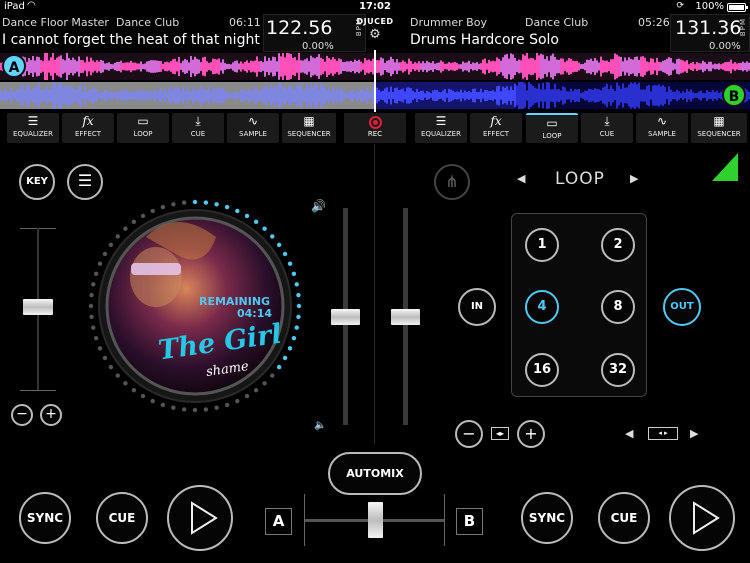 The height and width of the screenshot is (563, 750). I want to click on deck-a-sample-button: ∿ SAMPLE, so click(253, 128).